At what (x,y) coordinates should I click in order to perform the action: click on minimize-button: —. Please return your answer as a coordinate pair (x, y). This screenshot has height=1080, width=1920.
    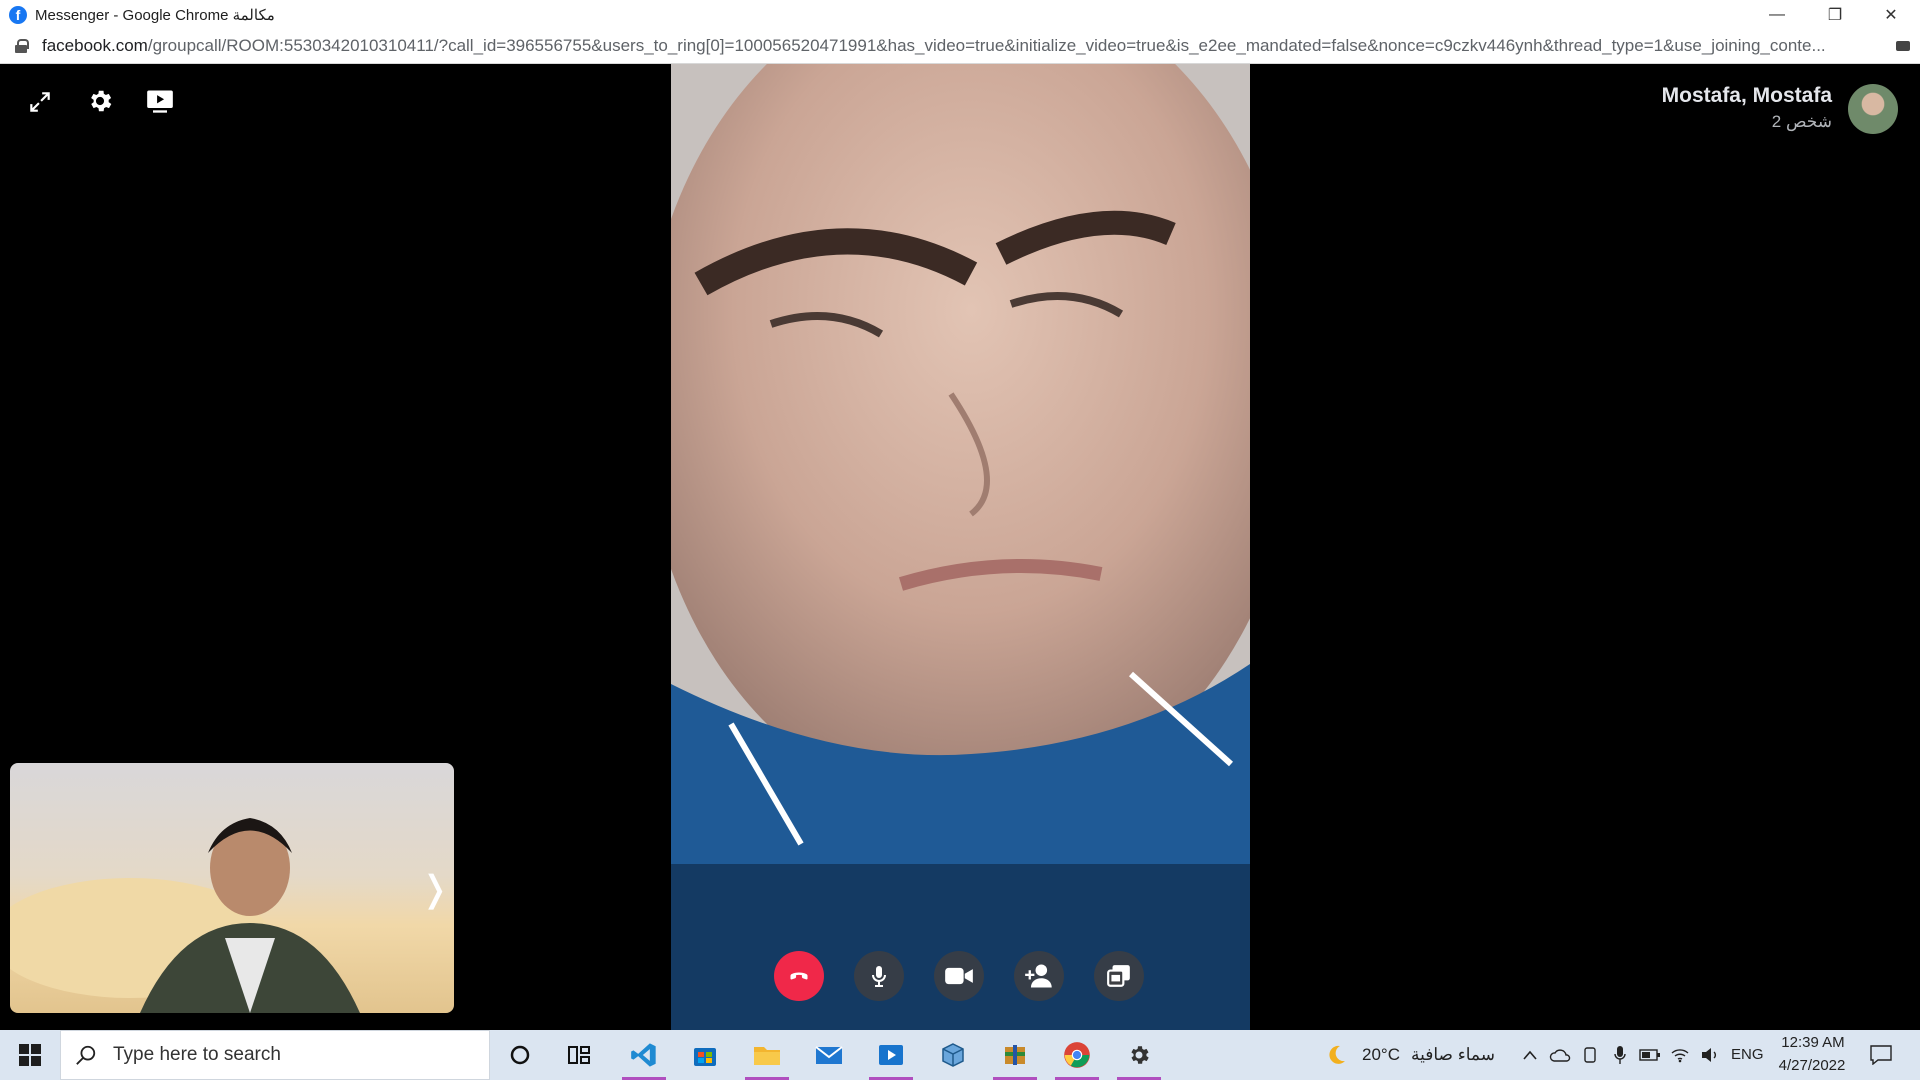
    Looking at the image, I should click on (1777, 14).